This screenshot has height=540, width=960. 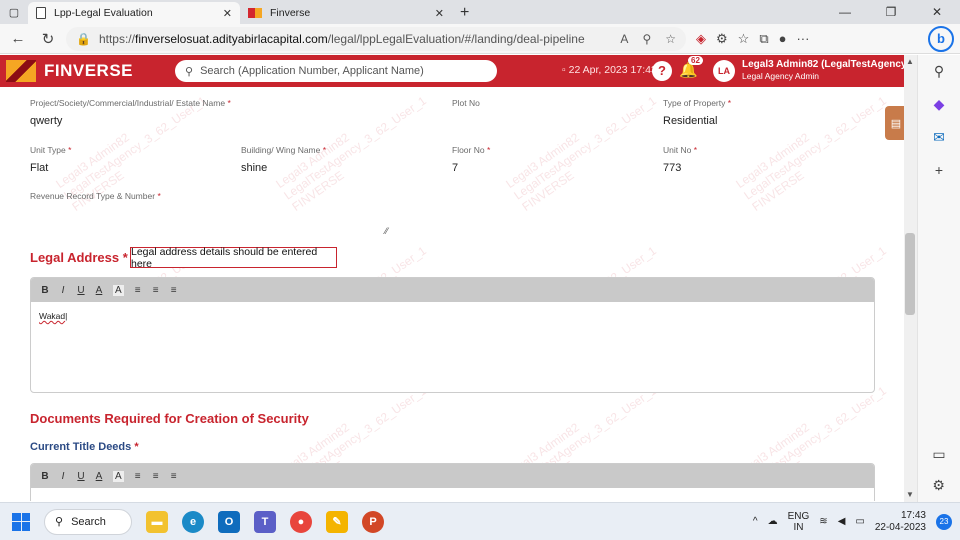 What do you see at coordinates (938, 485) in the screenshot?
I see `sidebar-settings-icon: ⚙` at bounding box center [938, 485].